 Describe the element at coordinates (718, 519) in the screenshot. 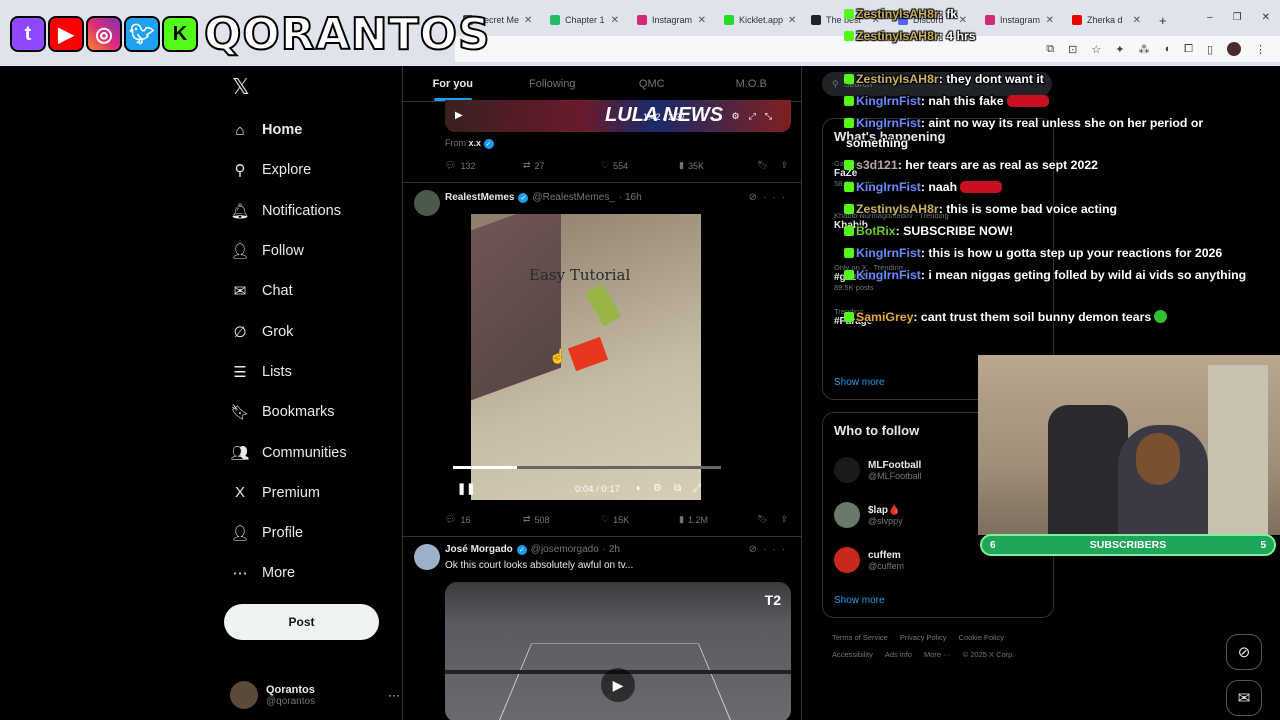

I see `views-button: ▮ 1.2M` at that location.